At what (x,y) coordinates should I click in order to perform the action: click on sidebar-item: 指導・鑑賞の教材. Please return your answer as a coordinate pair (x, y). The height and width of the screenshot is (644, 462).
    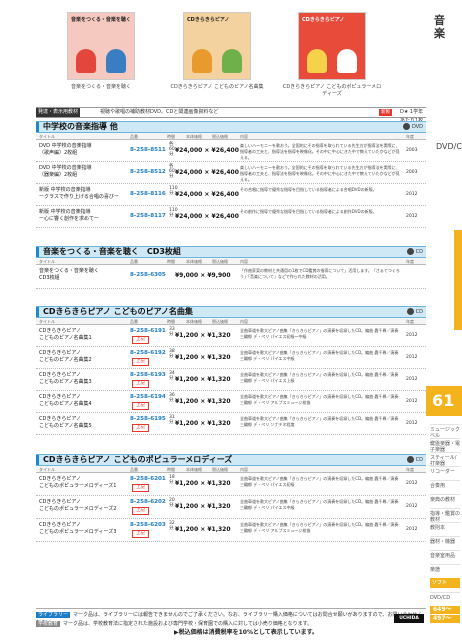
    Looking at the image, I should click on (445, 515).